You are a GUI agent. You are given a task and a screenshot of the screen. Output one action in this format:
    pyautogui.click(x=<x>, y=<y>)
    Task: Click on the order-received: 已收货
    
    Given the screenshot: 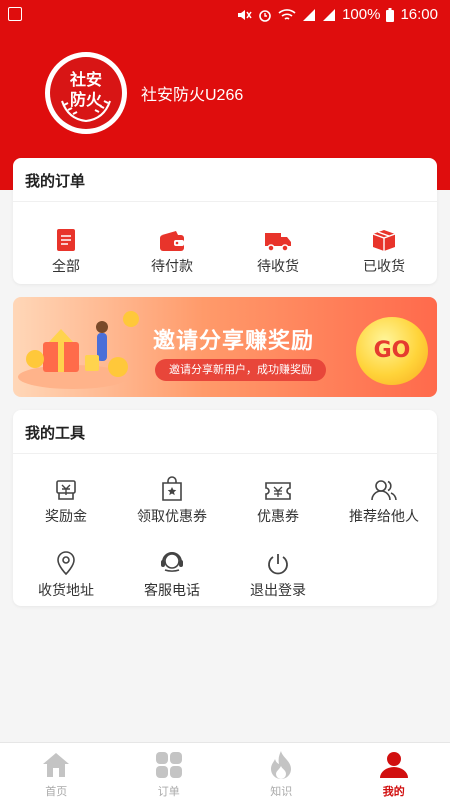 What is the action you would take?
    pyautogui.click(x=384, y=247)
    